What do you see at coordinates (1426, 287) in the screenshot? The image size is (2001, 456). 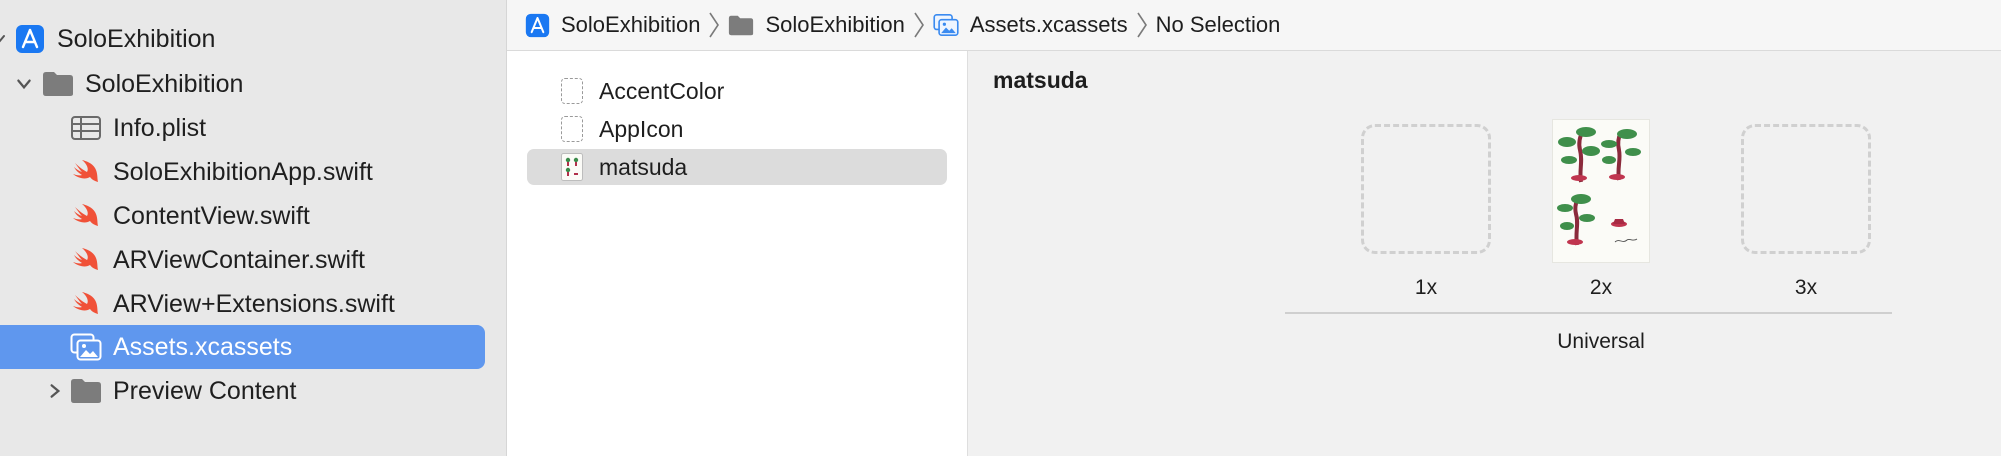 I see `slot-label-1x: 1x` at bounding box center [1426, 287].